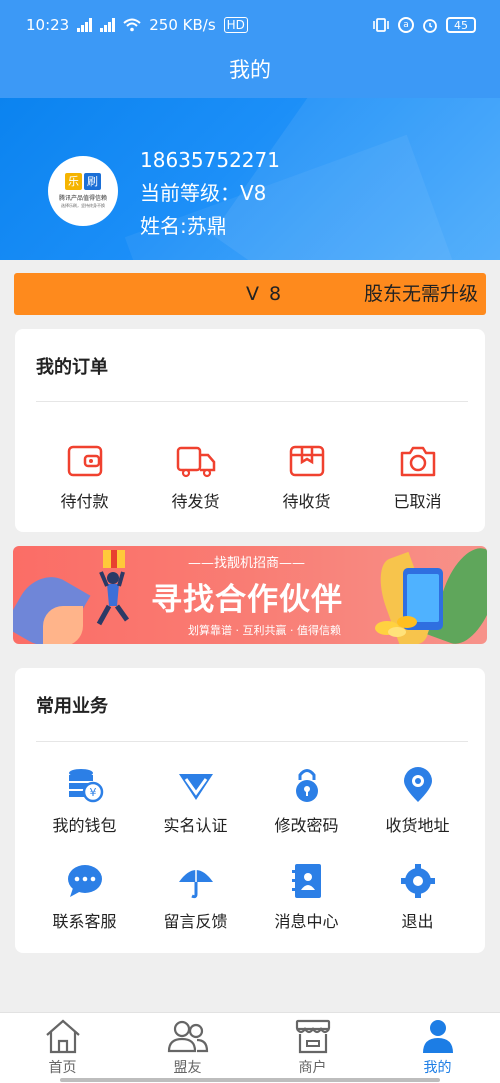 This screenshot has height=1083, width=500. I want to click on order-label: 待发货, so click(195, 501).